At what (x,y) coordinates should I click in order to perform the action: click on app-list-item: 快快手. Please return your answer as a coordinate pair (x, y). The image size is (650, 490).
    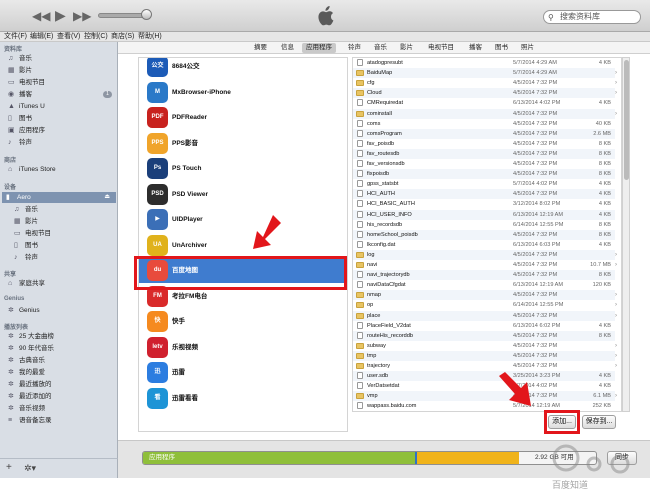
    Looking at the image, I should click on (243, 321).